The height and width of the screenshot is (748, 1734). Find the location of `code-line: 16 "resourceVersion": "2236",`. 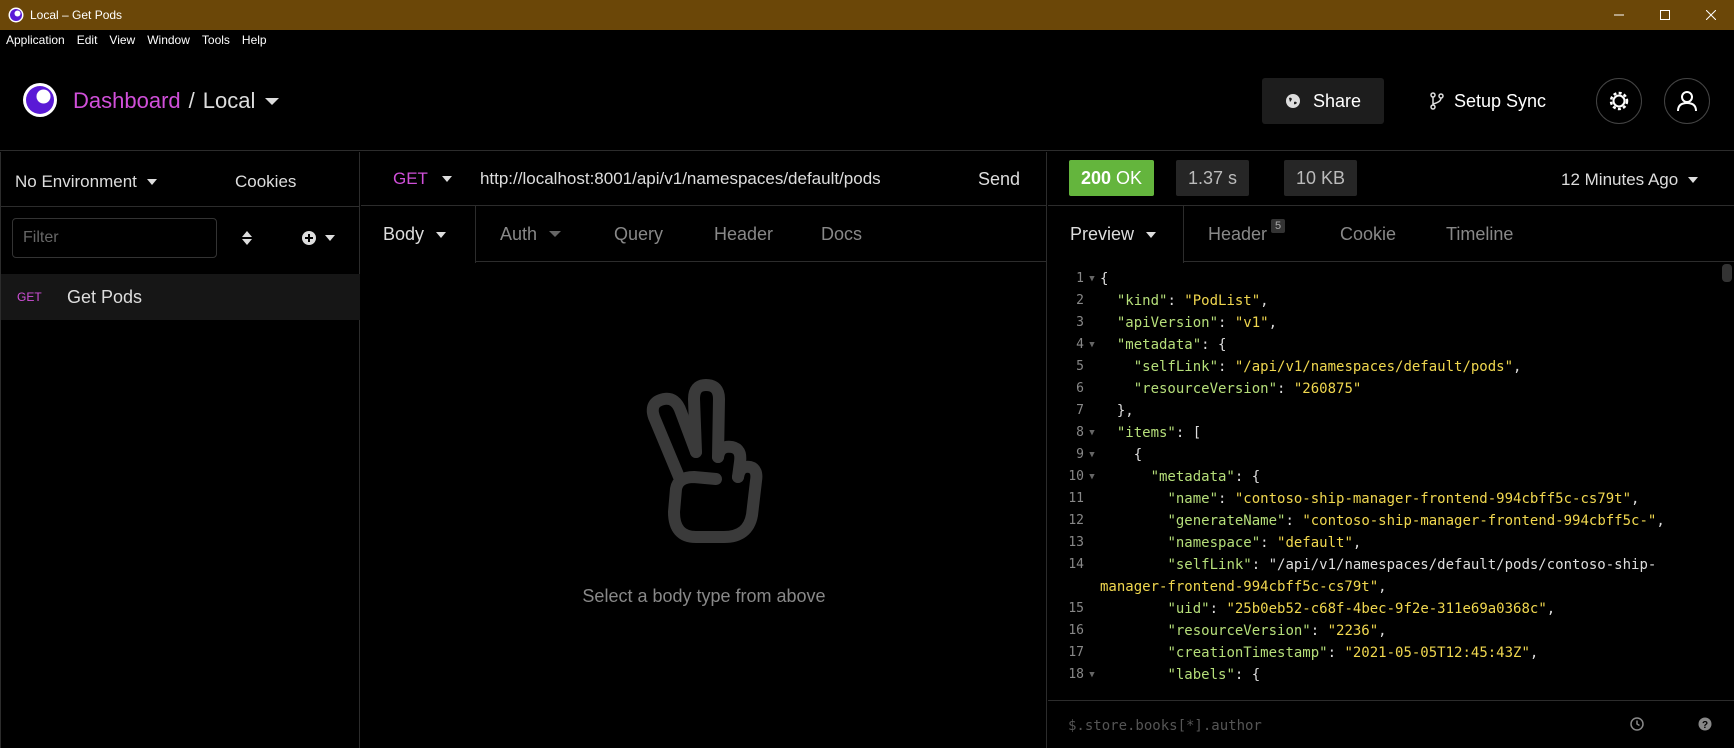

code-line: 16 "resourceVersion": "2236", is located at coordinates (1382, 631).